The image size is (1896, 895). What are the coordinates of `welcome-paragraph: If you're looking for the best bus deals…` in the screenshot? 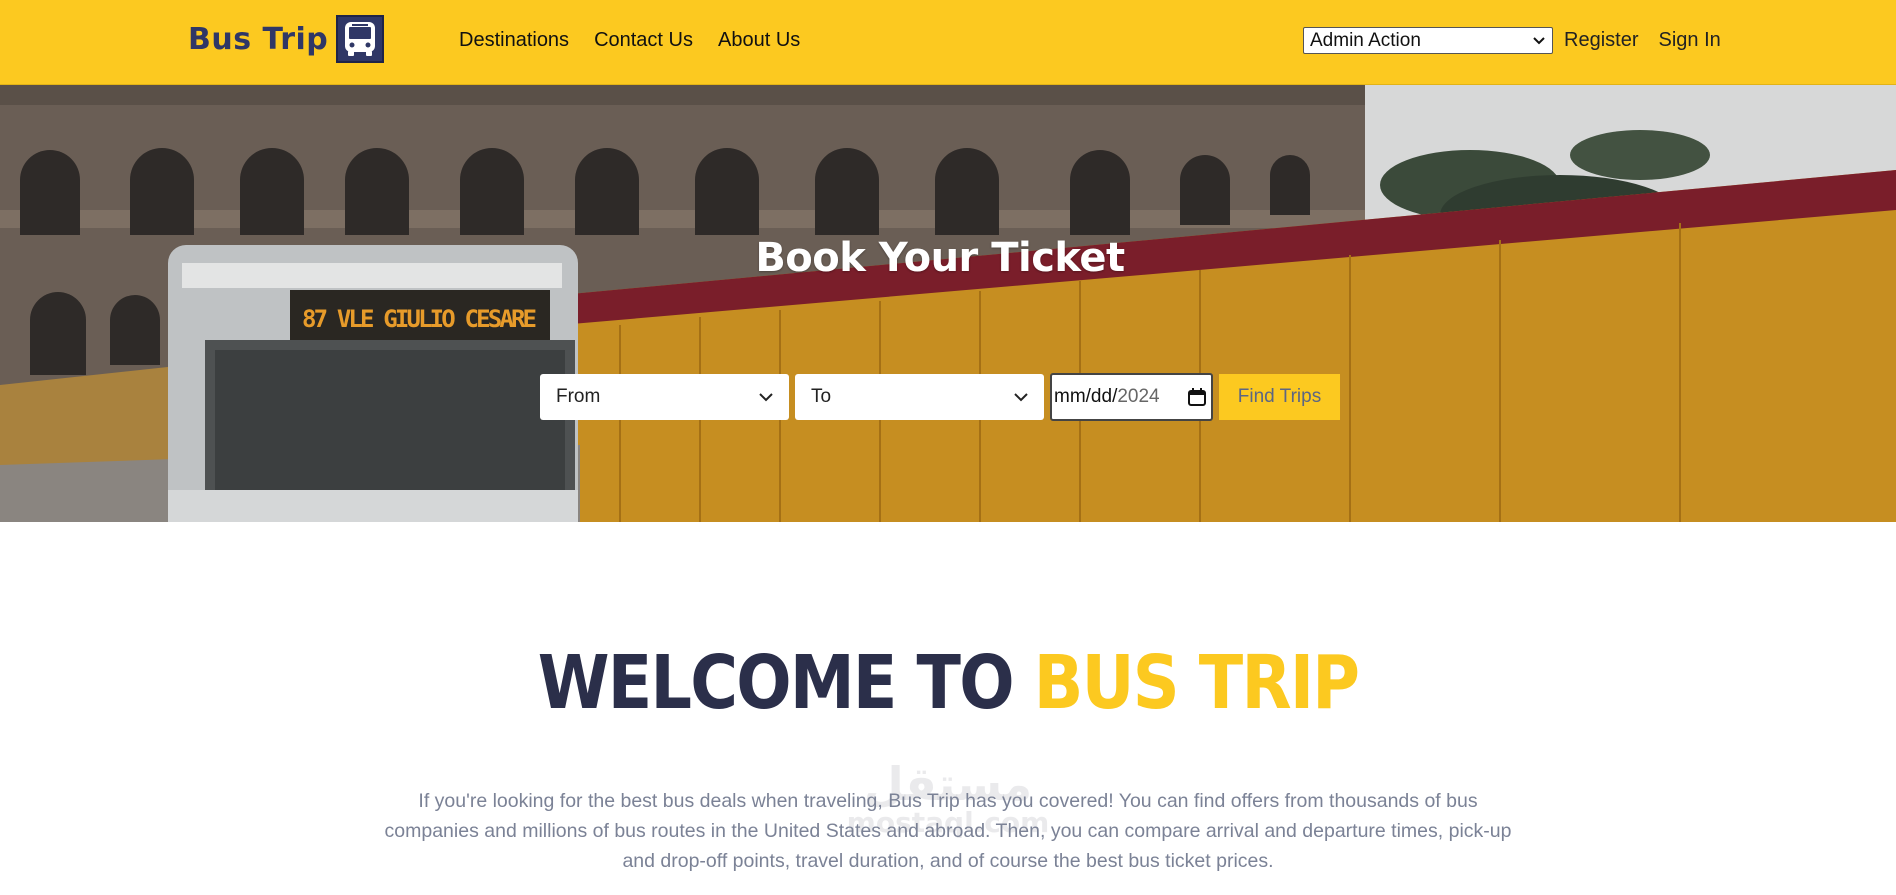 It's located at (948, 831).